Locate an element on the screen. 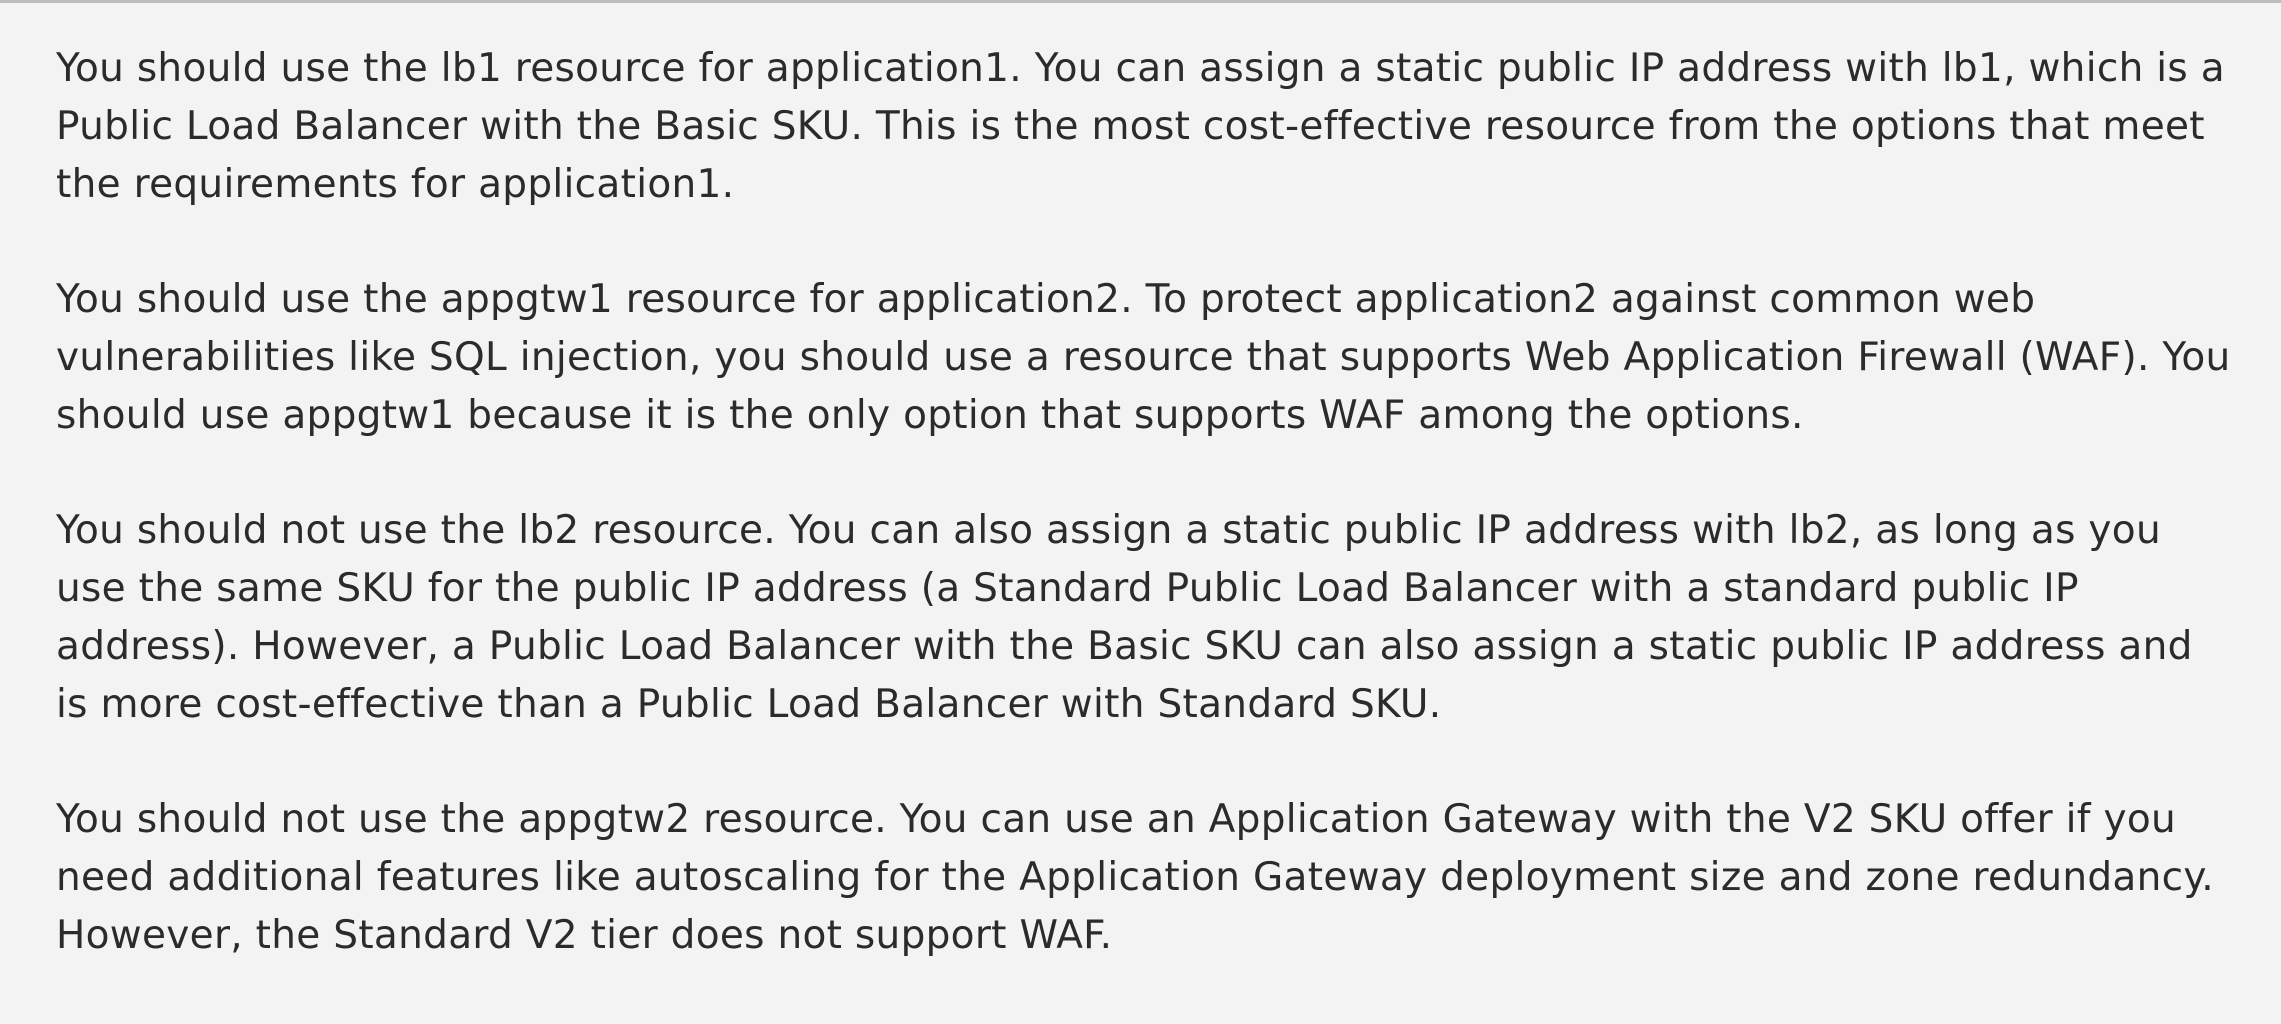 The height and width of the screenshot is (1024, 2281). top-divider is located at coordinates (1140, 1).